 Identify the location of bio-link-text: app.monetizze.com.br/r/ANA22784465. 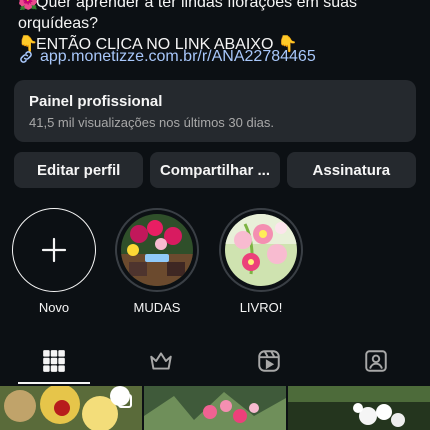
(178, 57).